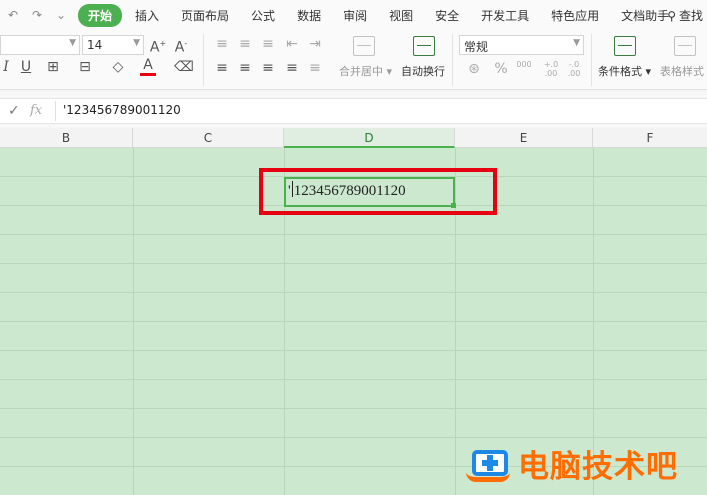 This screenshot has width=707, height=495. Describe the element at coordinates (624, 71) in the screenshot. I see `conditional-format-button: 条件格式 ▾` at that location.